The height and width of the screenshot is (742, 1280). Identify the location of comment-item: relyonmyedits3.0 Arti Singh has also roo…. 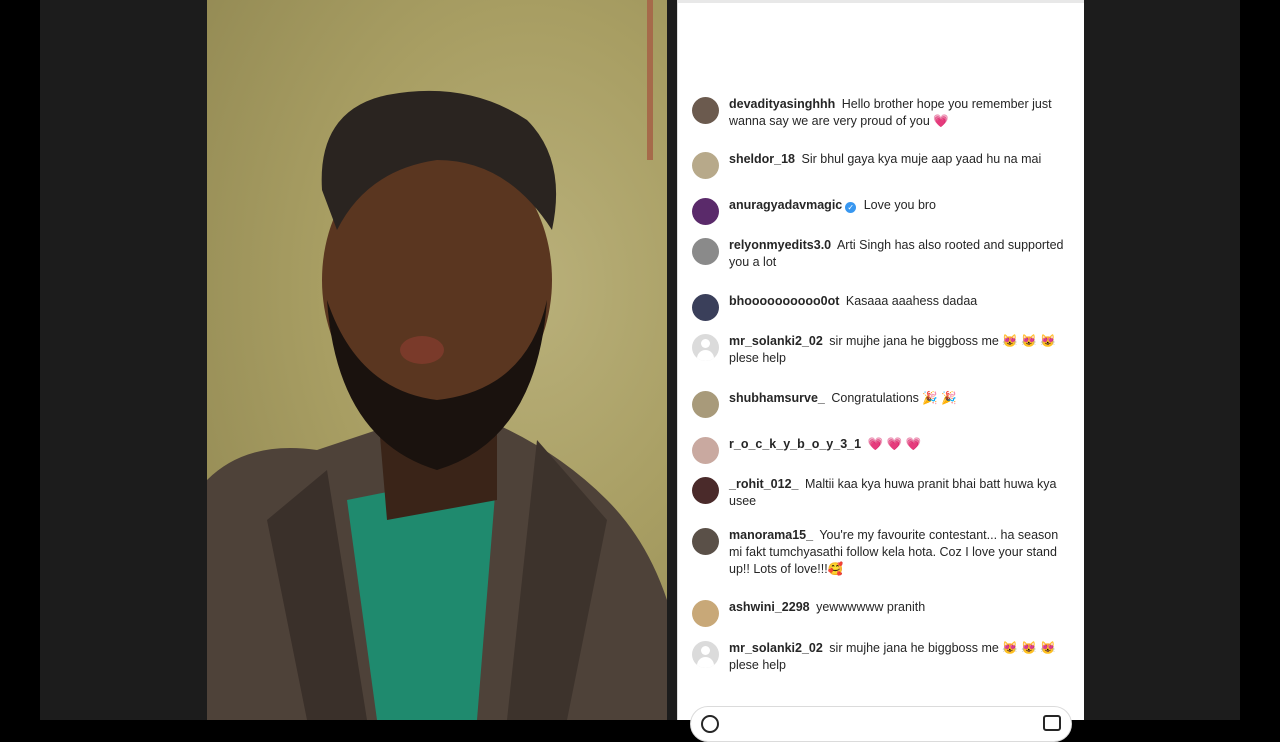
(878, 254).